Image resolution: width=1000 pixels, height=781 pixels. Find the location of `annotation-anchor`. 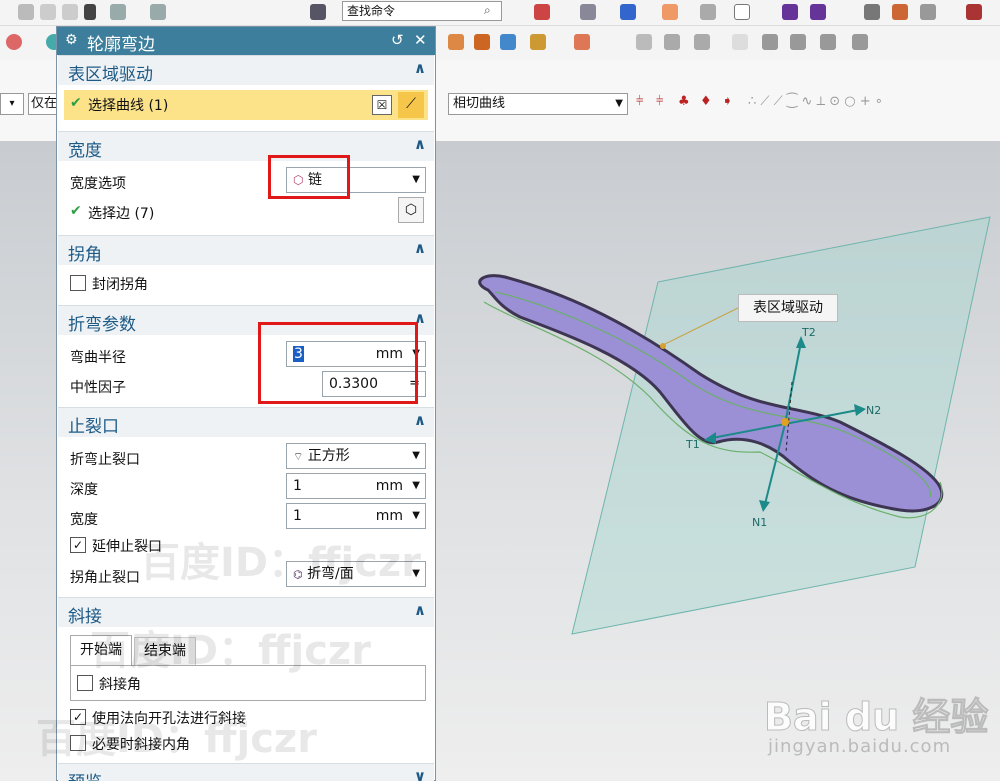

annotation-anchor is located at coordinates (663, 346).